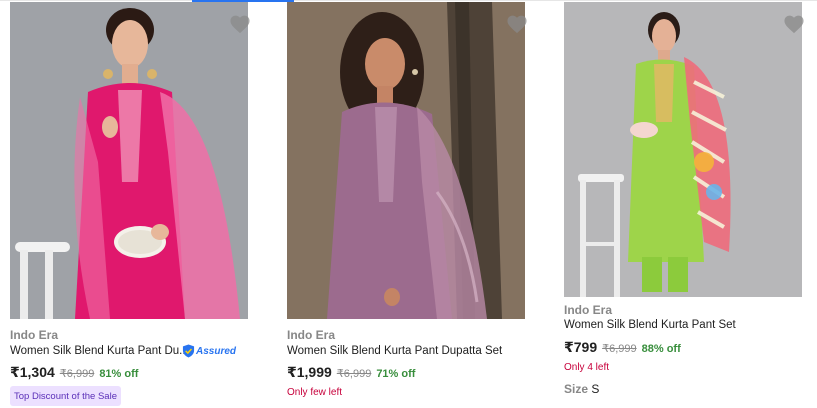  I want to click on selling-price: ₹799, so click(581, 347).